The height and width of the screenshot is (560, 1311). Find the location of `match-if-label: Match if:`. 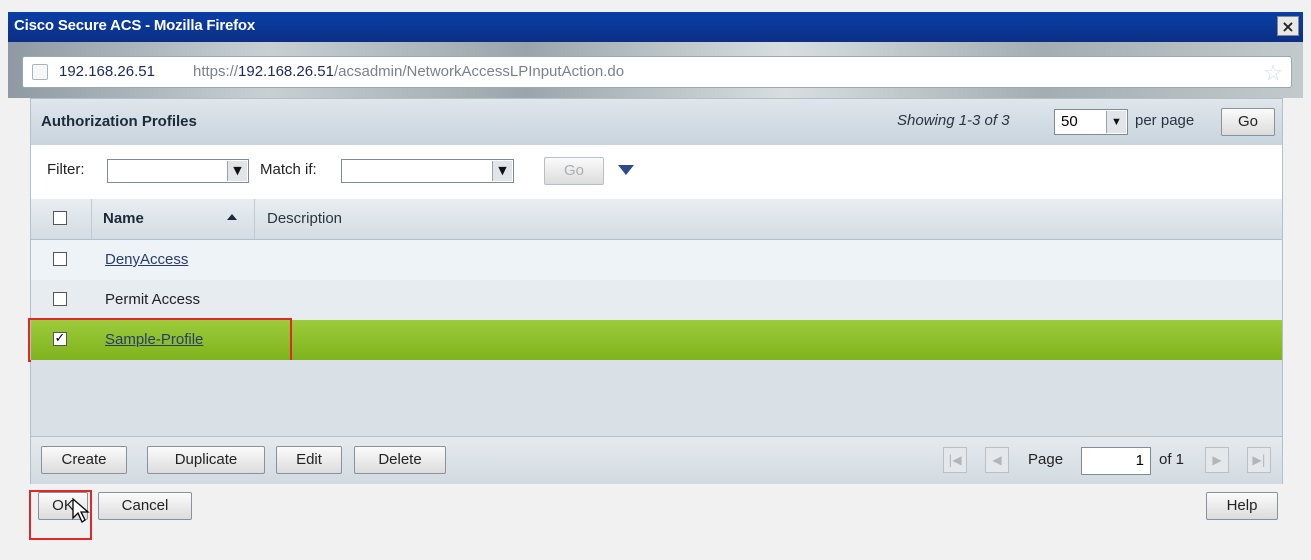

match-if-label: Match if: is located at coordinates (288, 169).